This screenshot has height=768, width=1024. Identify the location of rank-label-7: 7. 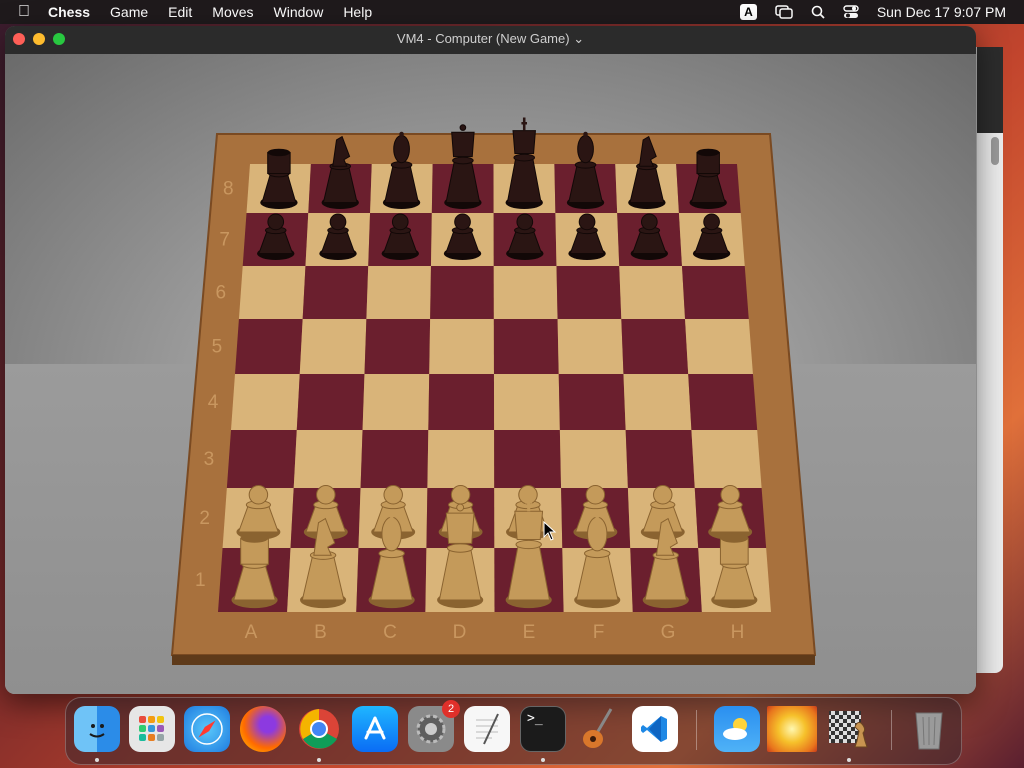
(224, 240).